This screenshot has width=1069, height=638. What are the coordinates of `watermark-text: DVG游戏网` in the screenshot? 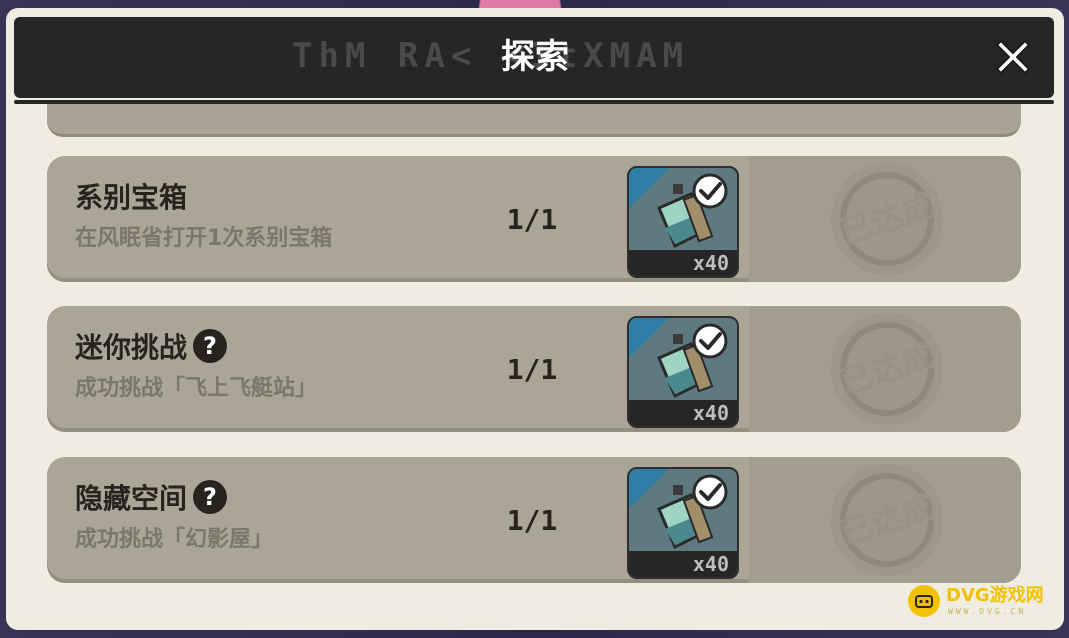 It's located at (995, 595).